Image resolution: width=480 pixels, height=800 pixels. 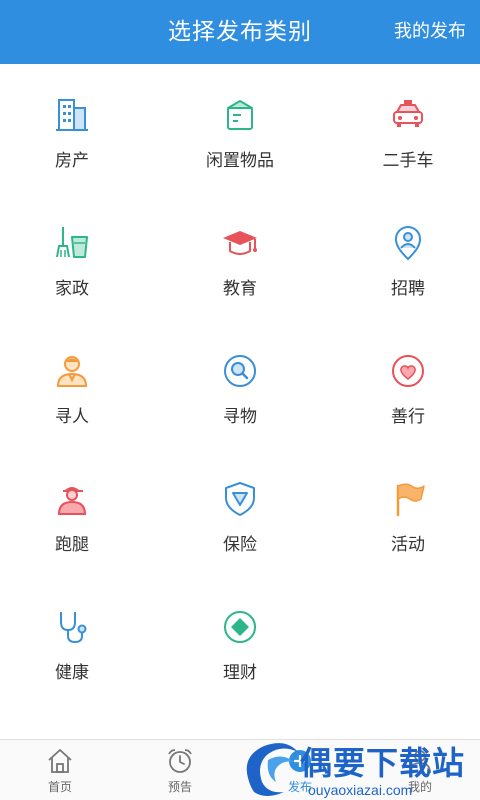 I want to click on category-label: 二手车, so click(x=408, y=161).